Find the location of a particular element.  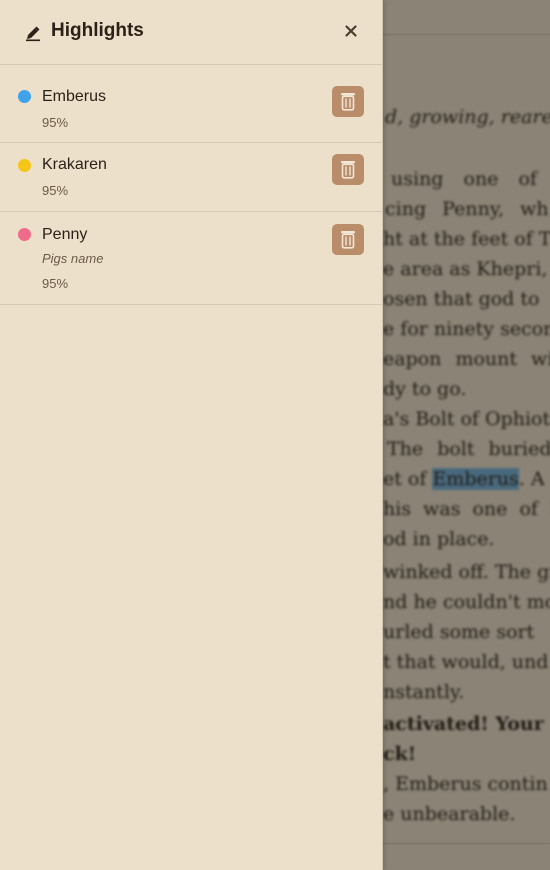

panel-title: Highlights is located at coordinates (97, 30).